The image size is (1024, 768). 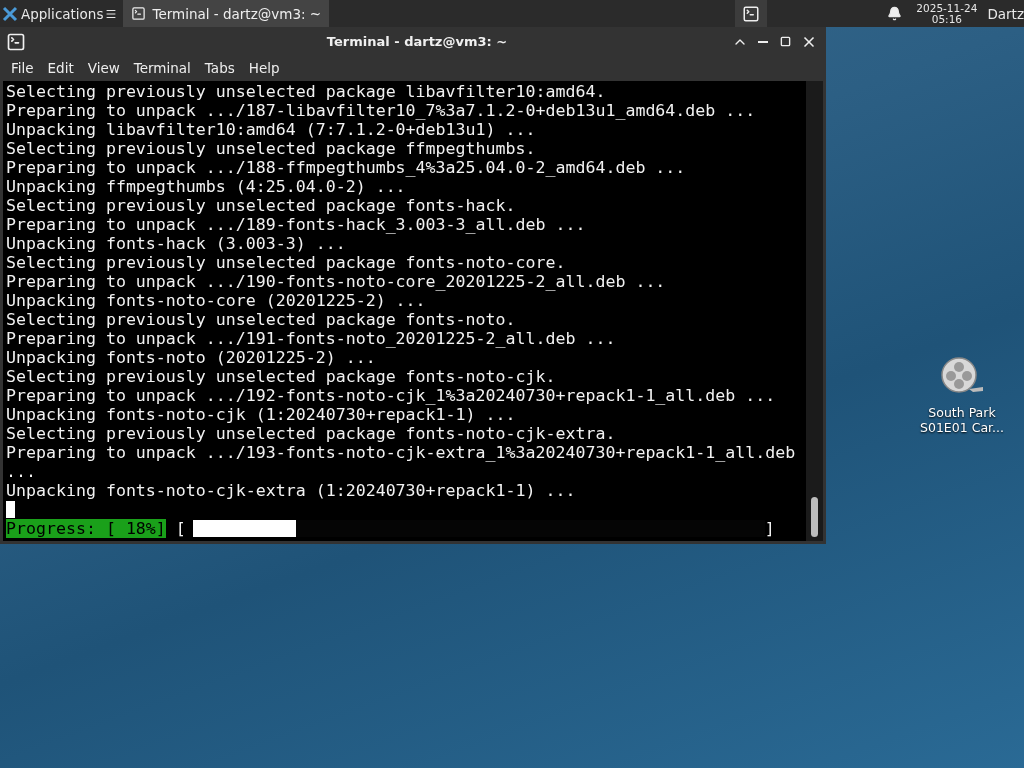 I want to click on terminal-line: Selecting previously unselected package fonts-hack., so click(x=261, y=205).